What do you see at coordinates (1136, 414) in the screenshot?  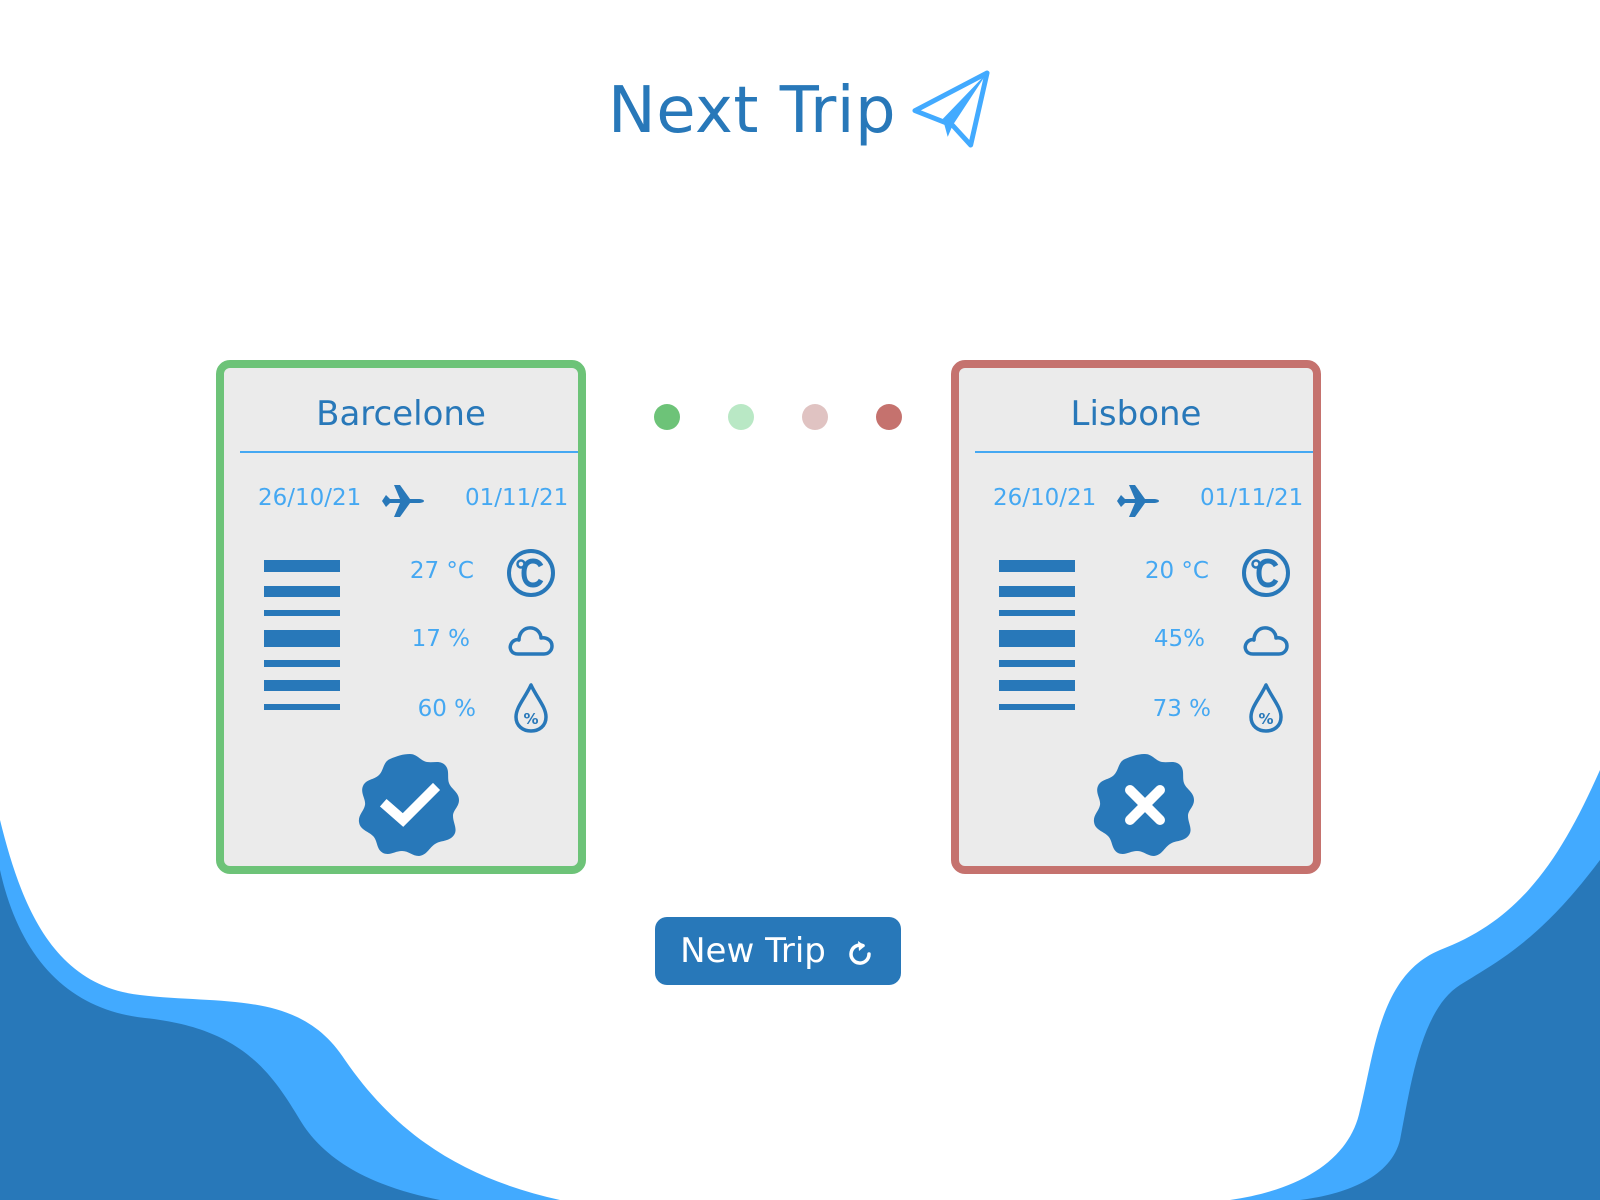 I see `destination-name: Lisbone` at bounding box center [1136, 414].